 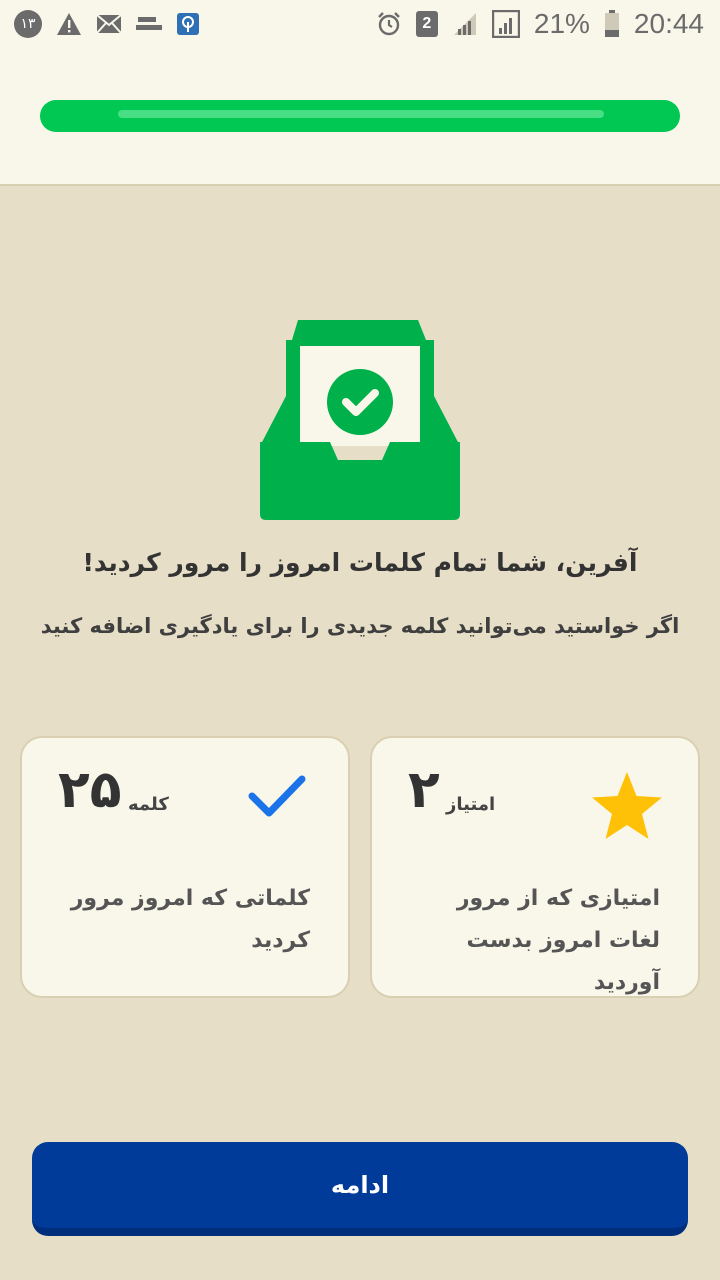 What do you see at coordinates (389, 24) in the screenshot?
I see `alarm-icon` at bounding box center [389, 24].